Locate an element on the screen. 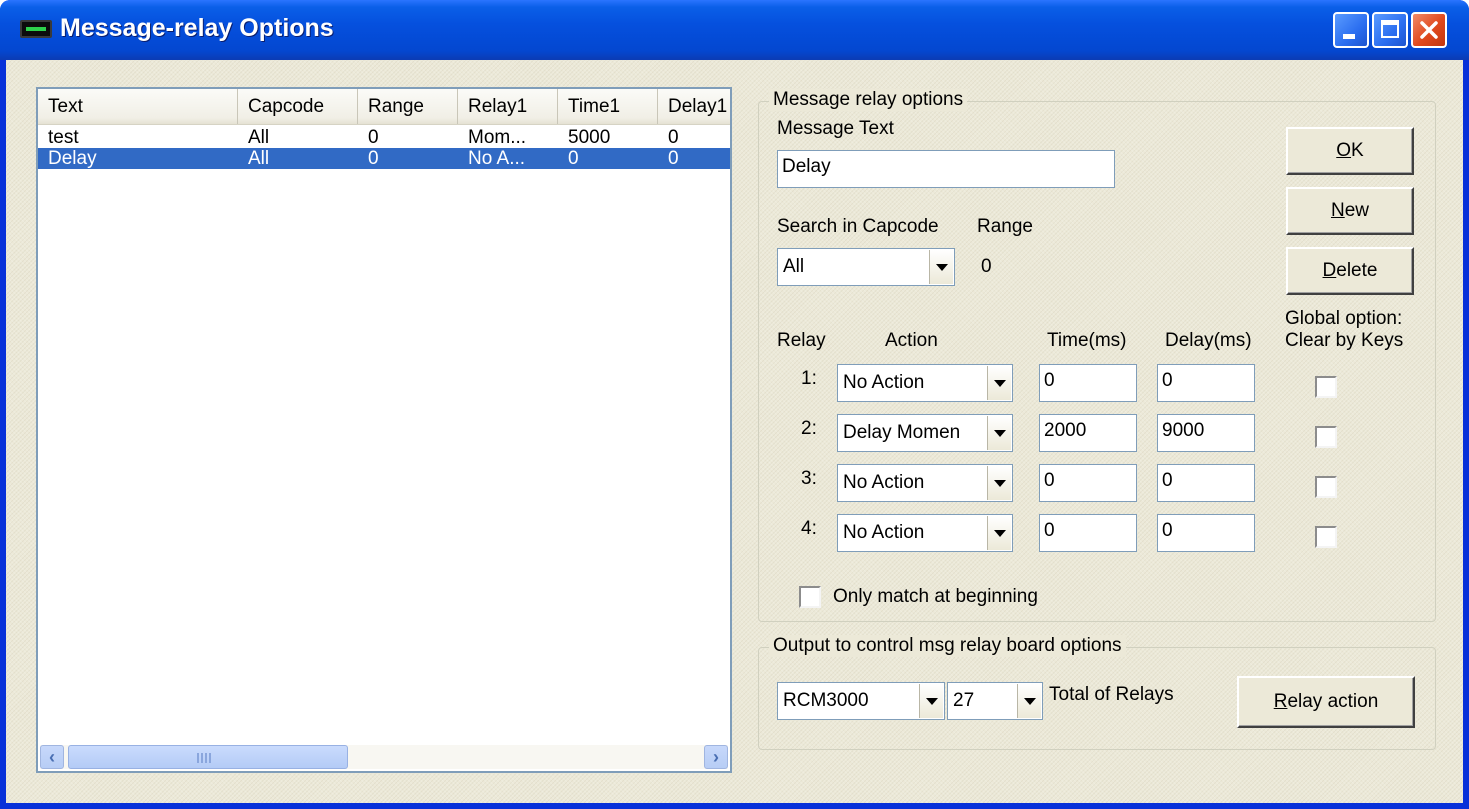 The width and height of the screenshot is (1469, 809). cell-text: Delay is located at coordinates (72, 158).